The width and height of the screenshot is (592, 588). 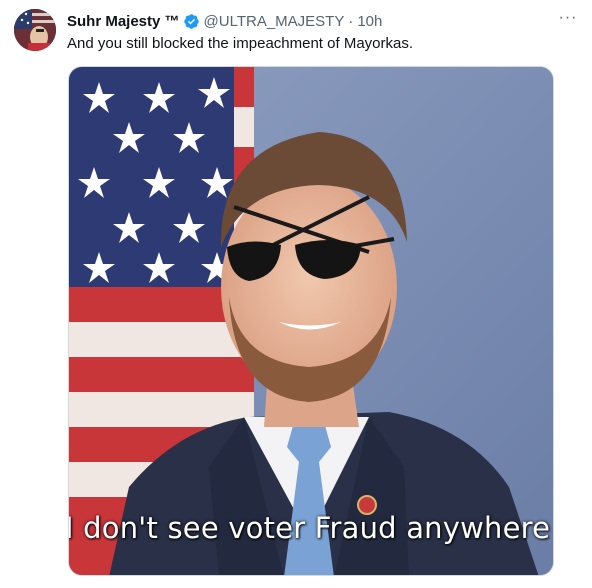 I want to click on display-name: Suhr Majesty ™, so click(x=123, y=21).